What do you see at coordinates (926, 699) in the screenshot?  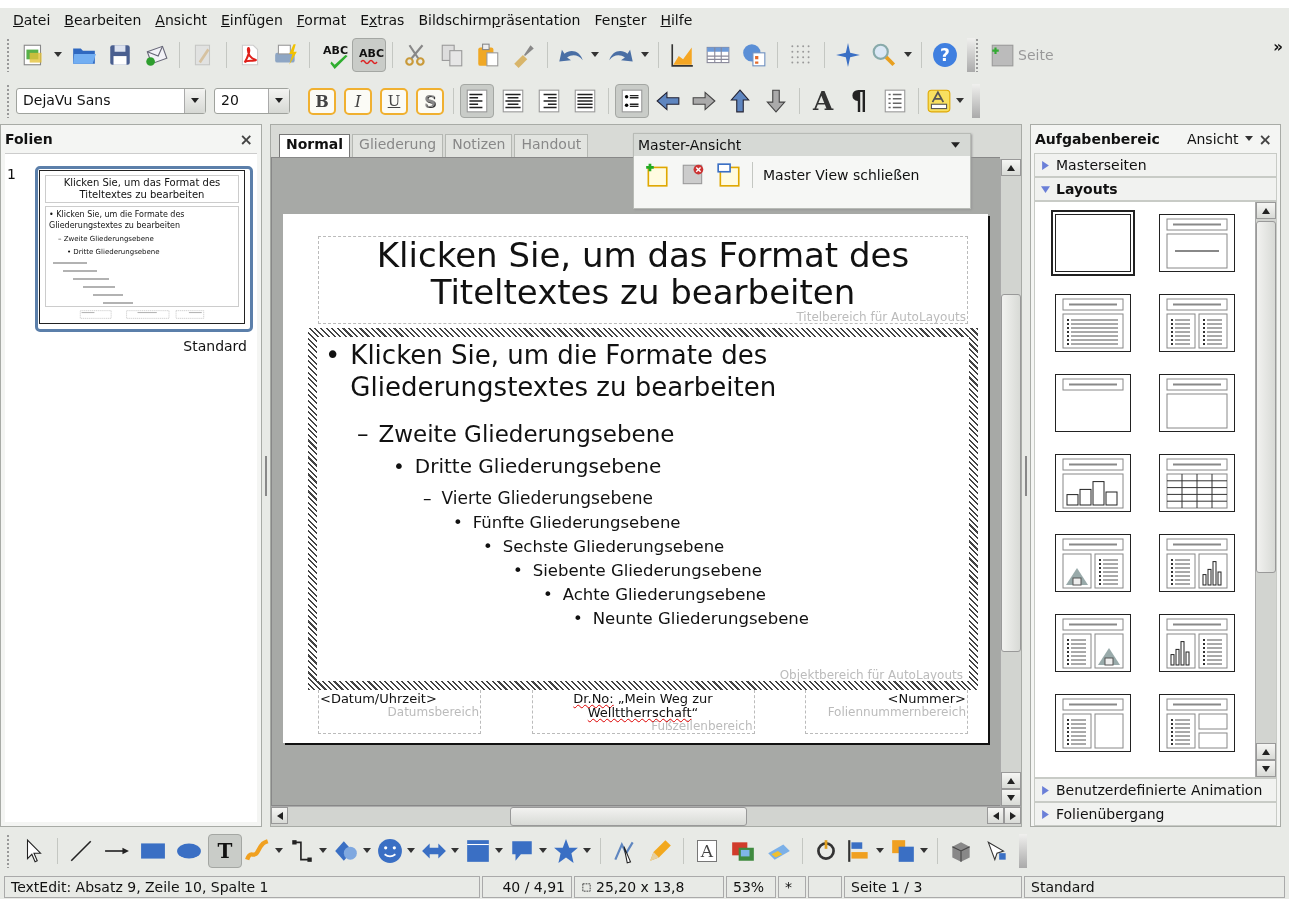 I see `footer-text: <Nummer>` at bounding box center [926, 699].